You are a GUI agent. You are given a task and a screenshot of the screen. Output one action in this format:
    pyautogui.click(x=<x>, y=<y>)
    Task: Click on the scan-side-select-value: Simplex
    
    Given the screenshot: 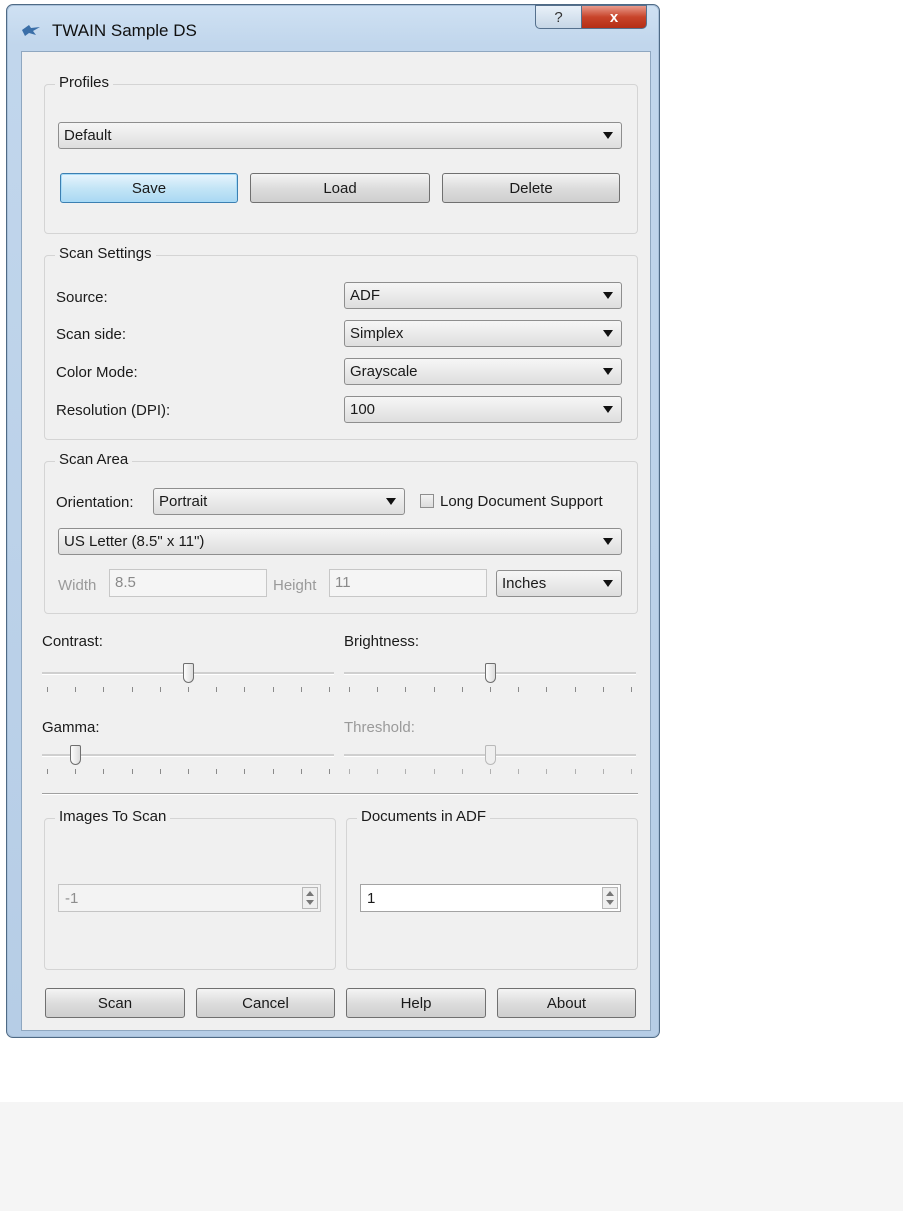 What is the action you would take?
    pyautogui.click(x=377, y=333)
    